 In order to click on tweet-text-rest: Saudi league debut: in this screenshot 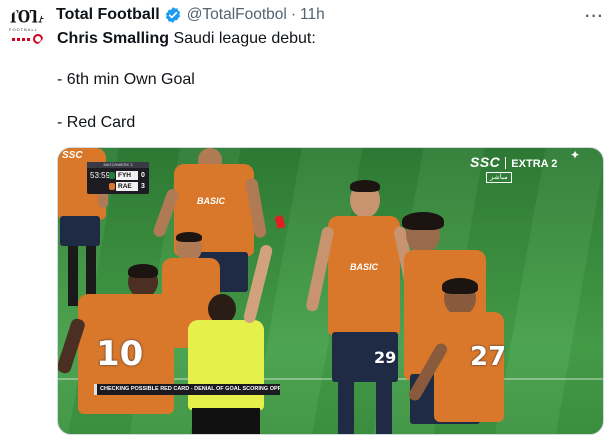, I will do `click(242, 38)`.